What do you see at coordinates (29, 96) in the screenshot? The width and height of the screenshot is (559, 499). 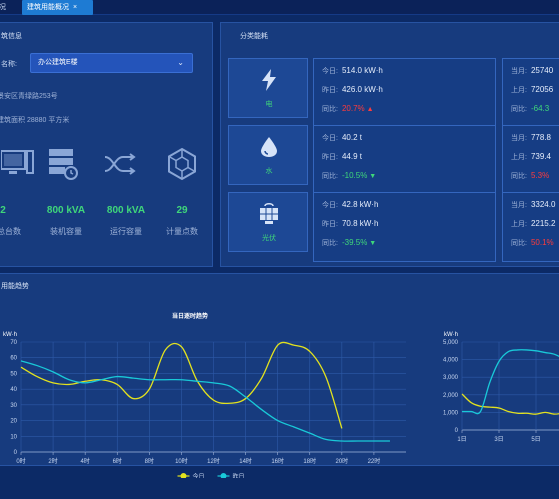 I see `building-address: 景安区青绿路253号` at bounding box center [29, 96].